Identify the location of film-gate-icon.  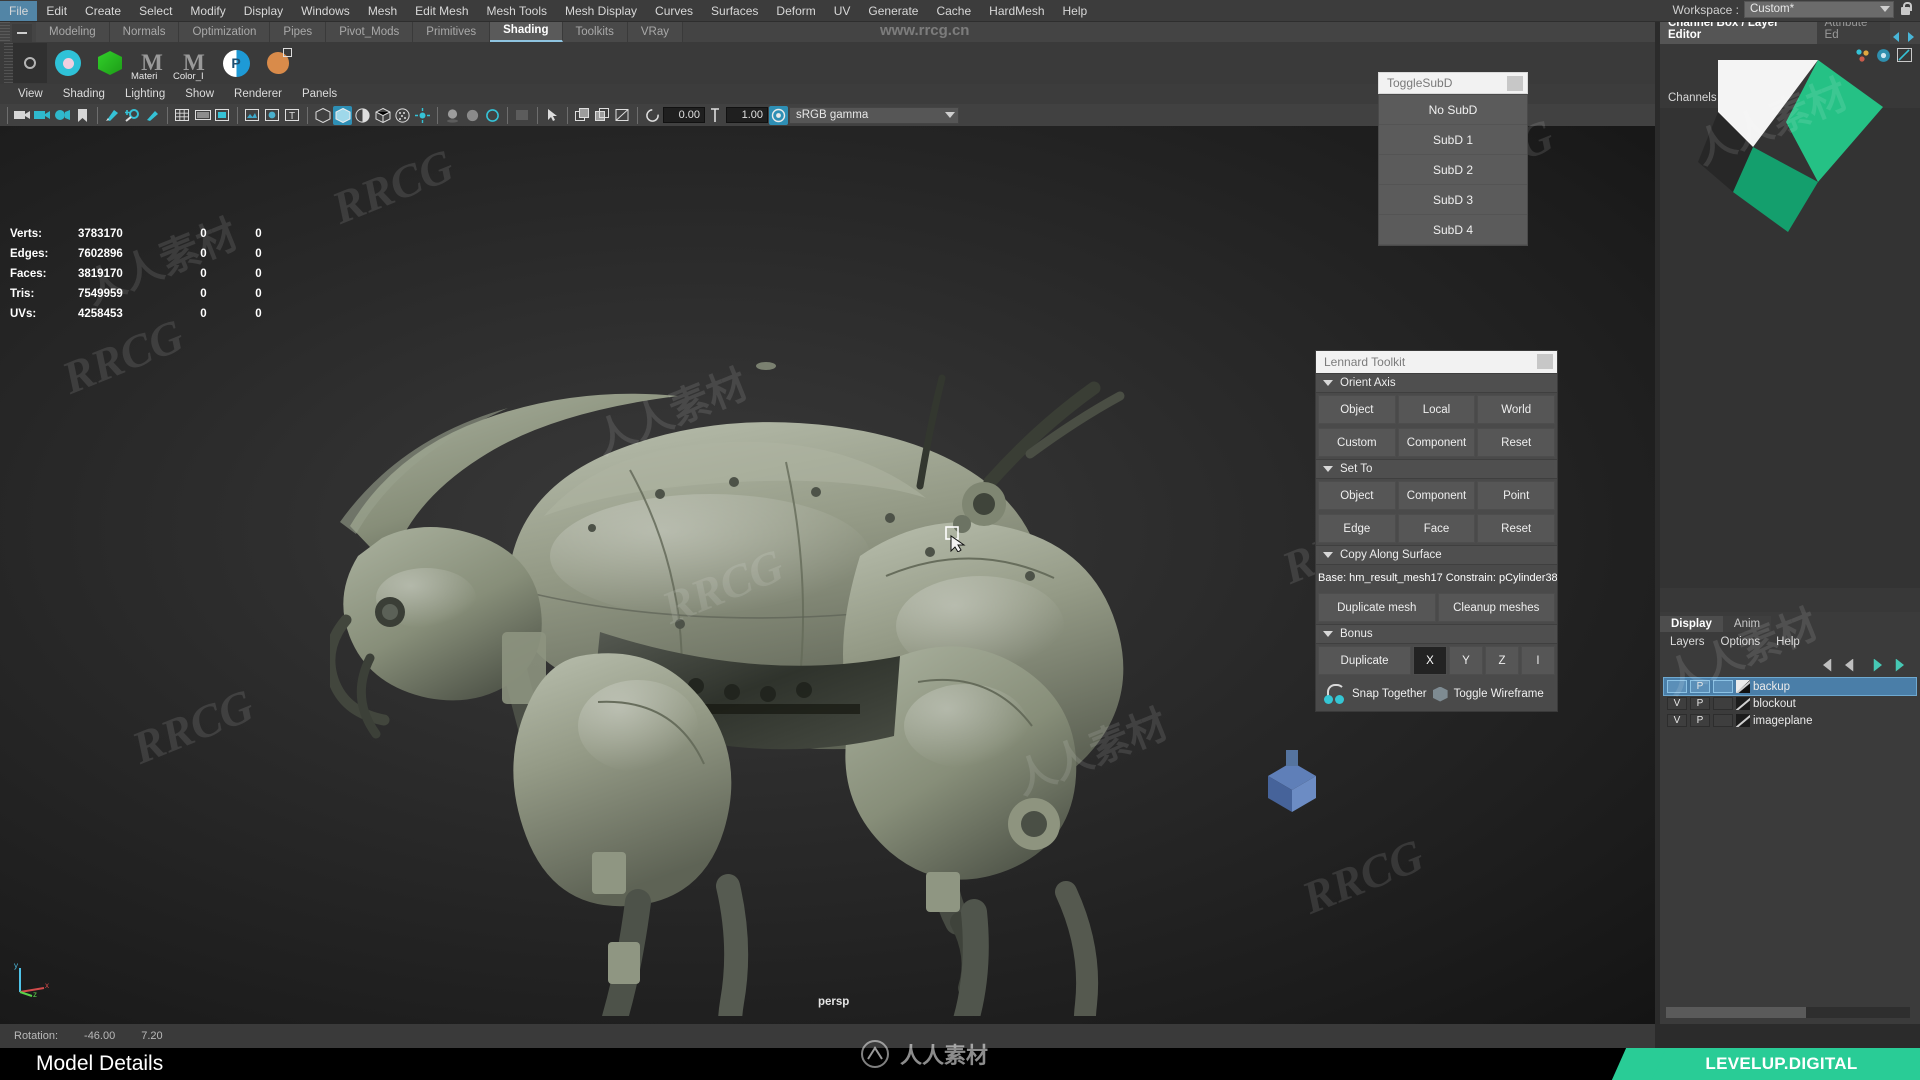
(202, 115).